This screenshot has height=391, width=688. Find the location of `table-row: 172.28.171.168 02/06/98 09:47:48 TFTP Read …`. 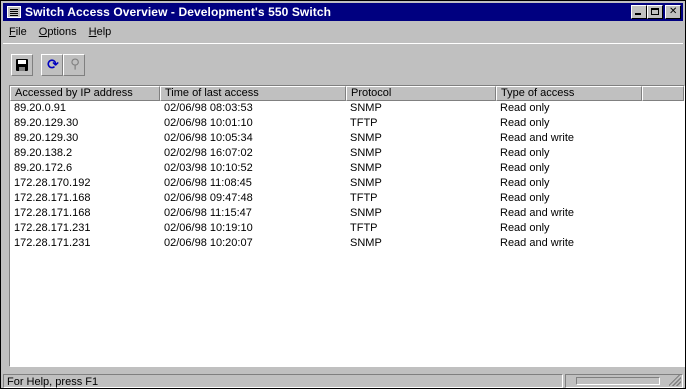

table-row: 172.28.171.168 02/06/98 09:47:48 TFTP Read … is located at coordinates (347, 198).